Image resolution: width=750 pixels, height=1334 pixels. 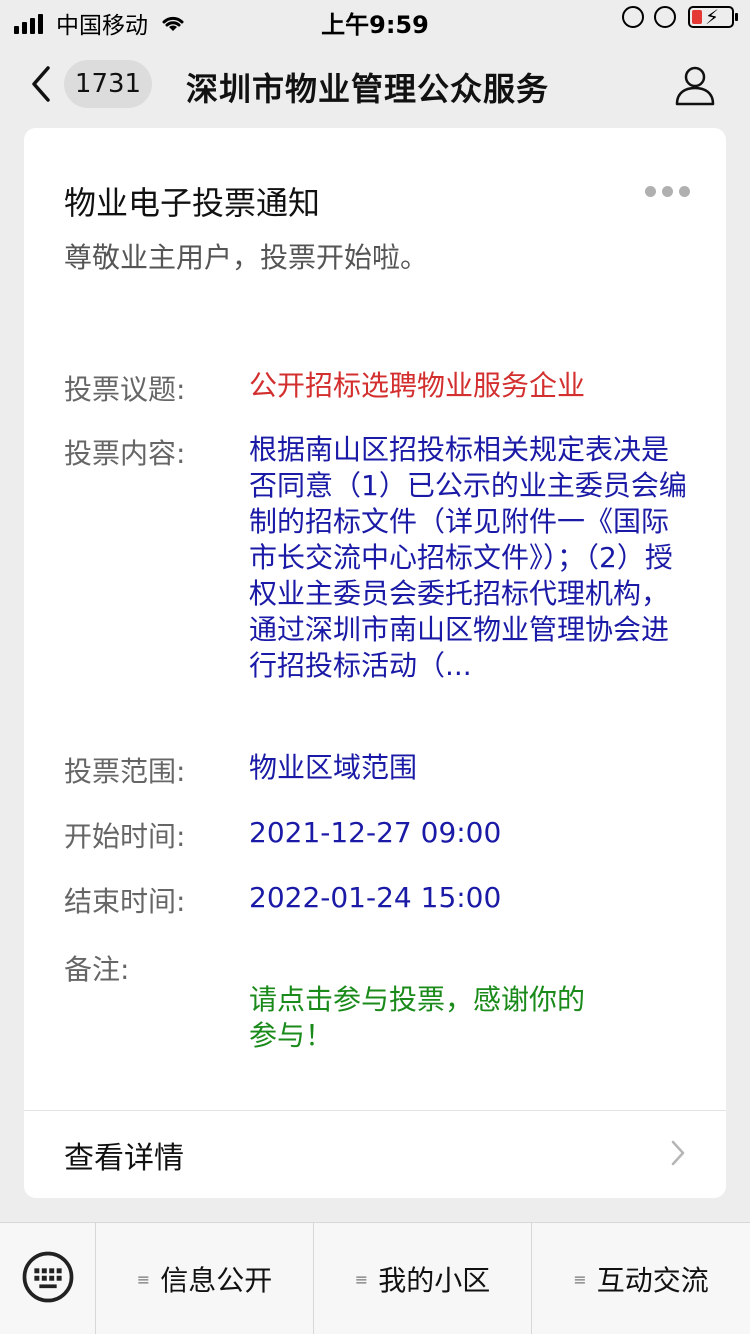 What do you see at coordinates (713, 17) in the screenshot?
I see `battery-icon: ⚡` at bounding box center [713, 17].